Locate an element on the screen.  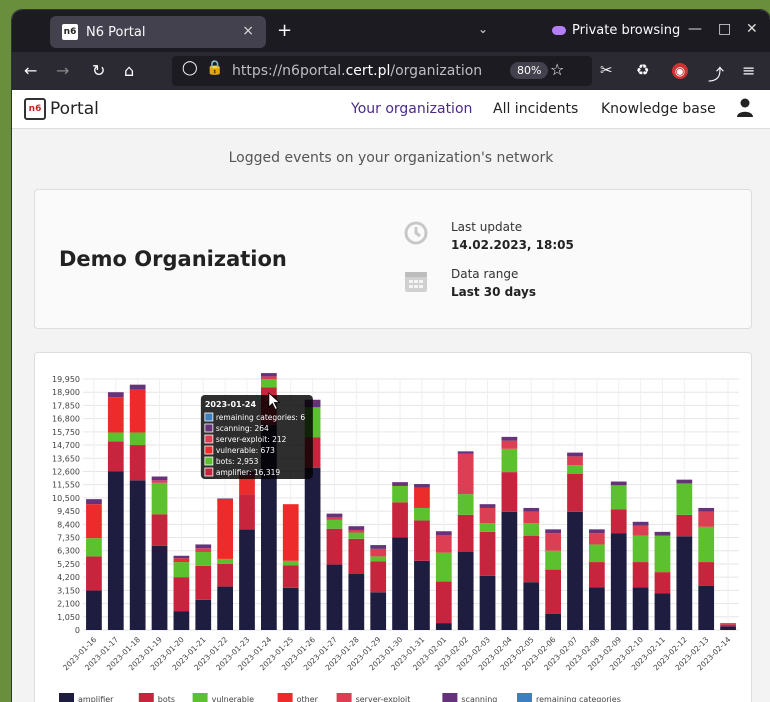
user-icon is located at coordinates (745, 108).